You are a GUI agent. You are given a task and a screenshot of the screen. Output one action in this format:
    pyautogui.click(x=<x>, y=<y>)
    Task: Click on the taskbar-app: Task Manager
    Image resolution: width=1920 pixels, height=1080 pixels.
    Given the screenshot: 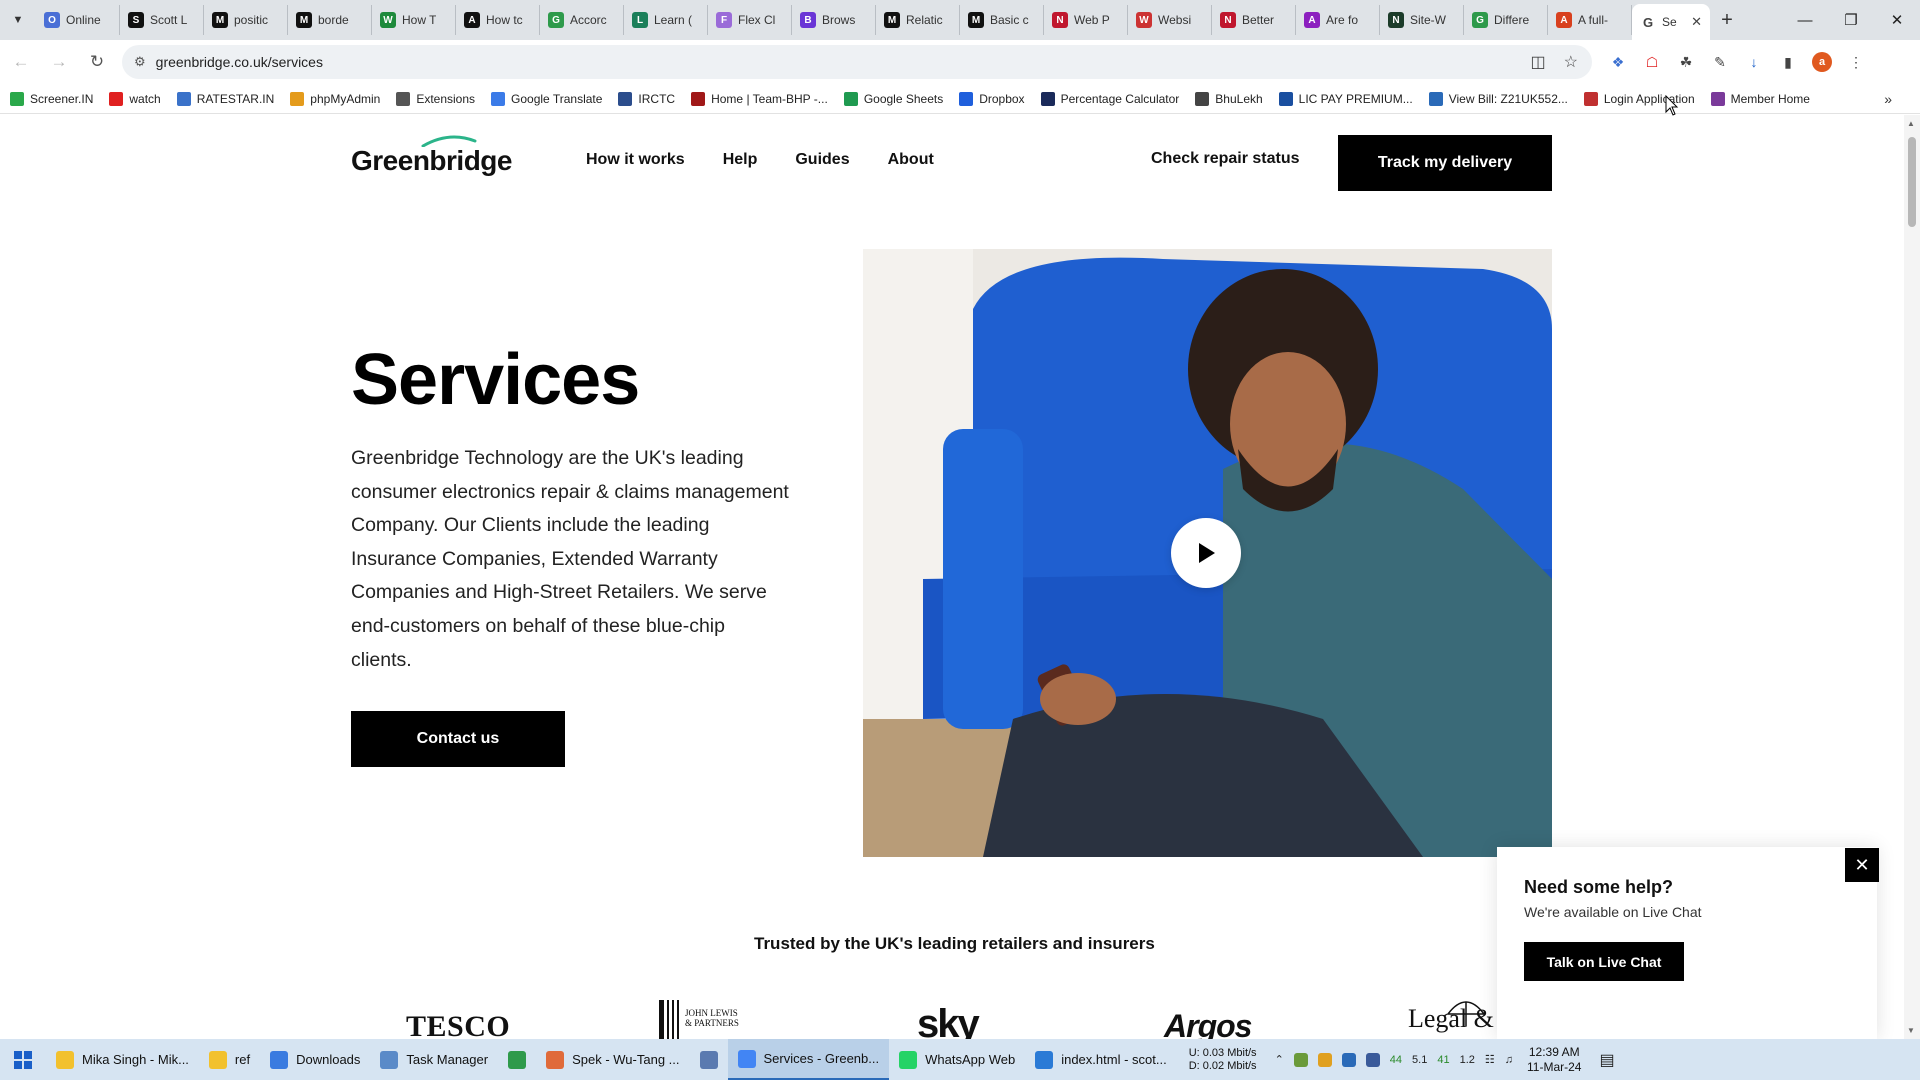 What is the action you would take?
    pyautogui.click(x=434, y=1059)
    